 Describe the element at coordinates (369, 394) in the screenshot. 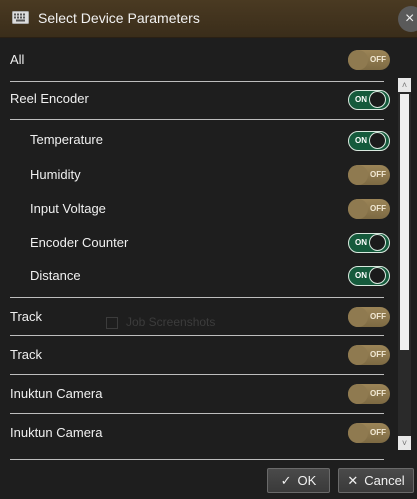

I see `toggle-inuktun-camera: OFF` at that location.